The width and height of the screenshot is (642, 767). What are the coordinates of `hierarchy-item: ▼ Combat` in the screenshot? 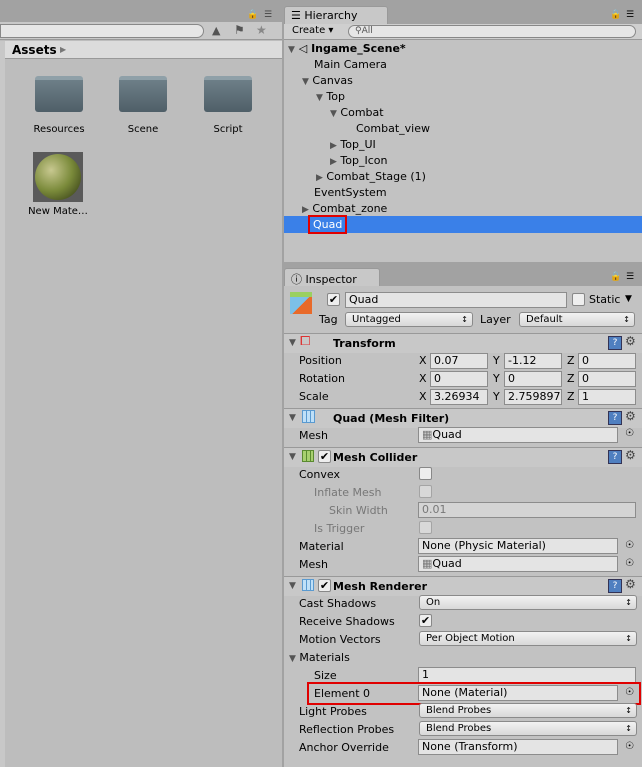 It's located at (357, 112).